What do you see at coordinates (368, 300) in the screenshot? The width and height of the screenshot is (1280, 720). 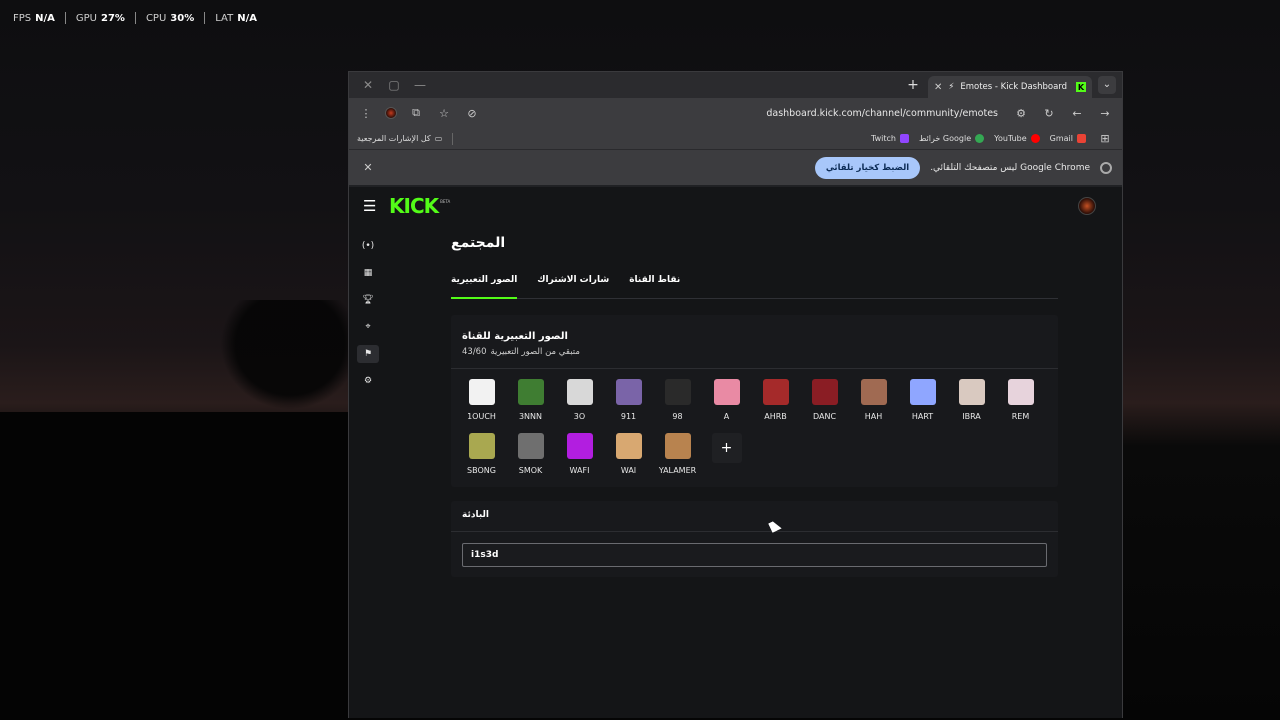 I see `nav-trophy-icon: 🏆︎` at bounding box center [368, 300].